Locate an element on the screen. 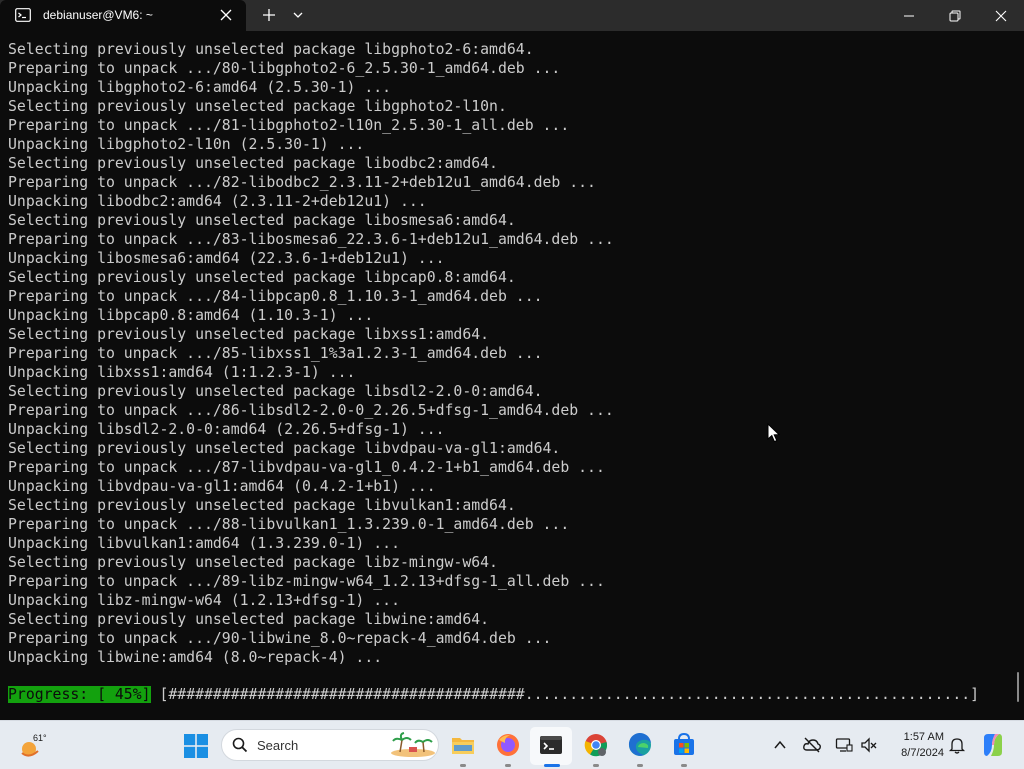  store-icon is located at coordinates (684, 745).